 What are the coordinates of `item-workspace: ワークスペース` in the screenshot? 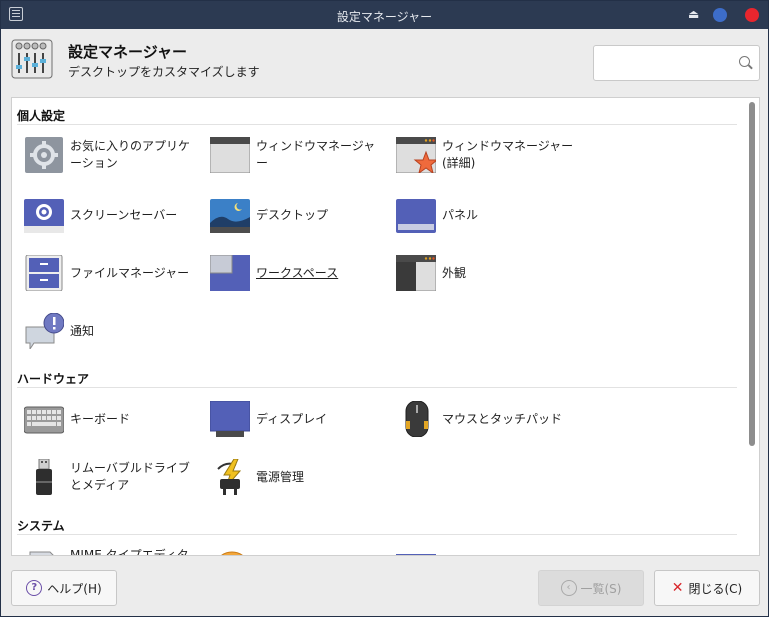 It's located at (294, 273).